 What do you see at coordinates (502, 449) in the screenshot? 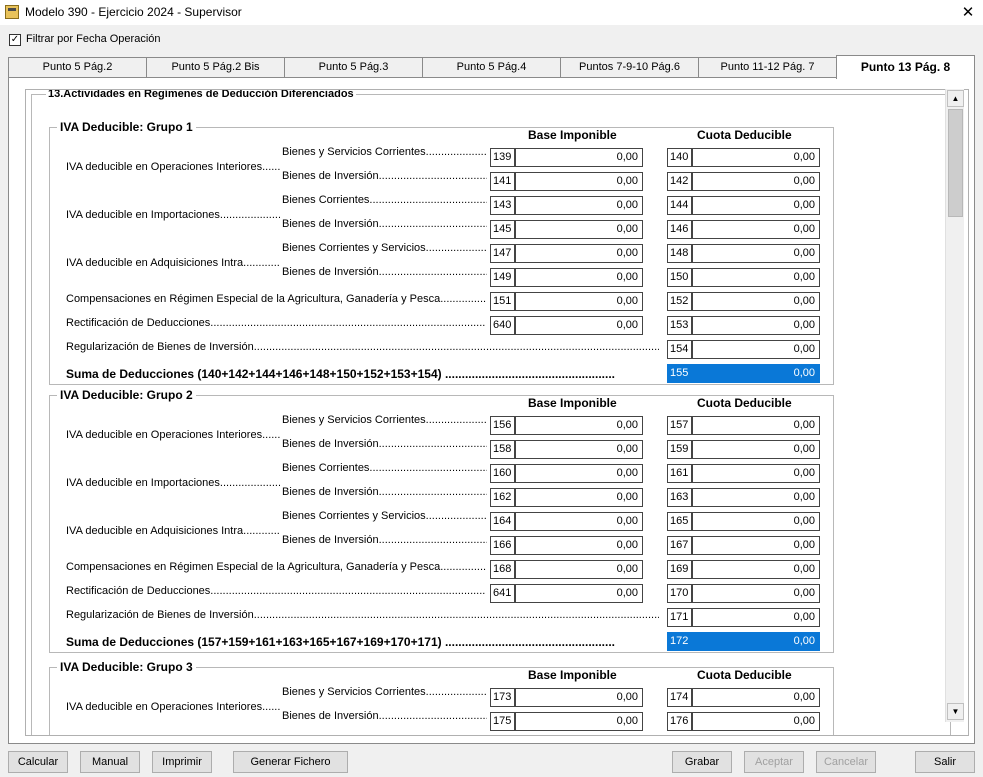
I see `base-code: 158` at bounding box center [502, 449].